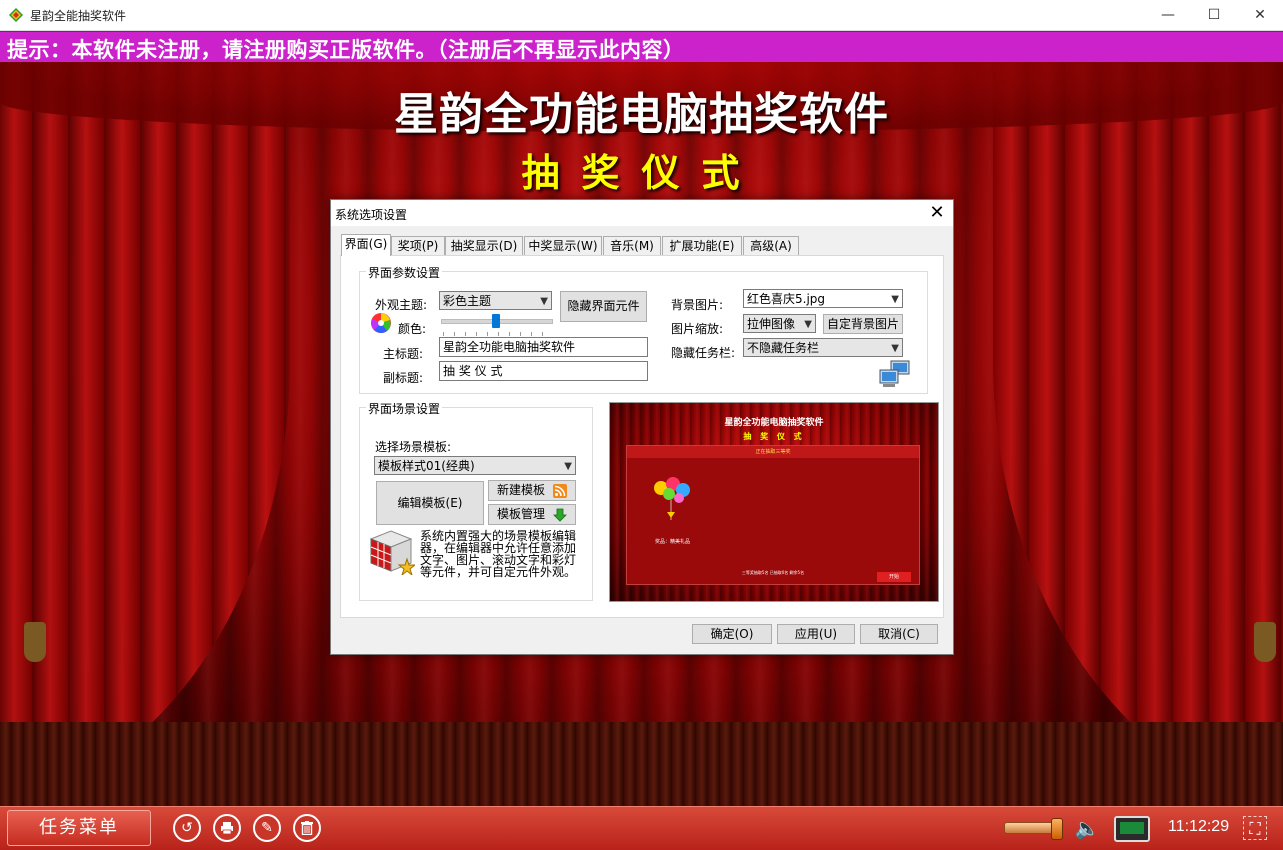 The image size is (1283, 850). What do you see at coordinates (894, 577) in the screenshot?
I see `preview-start-button: 开始` at bounding box center [894, 577].